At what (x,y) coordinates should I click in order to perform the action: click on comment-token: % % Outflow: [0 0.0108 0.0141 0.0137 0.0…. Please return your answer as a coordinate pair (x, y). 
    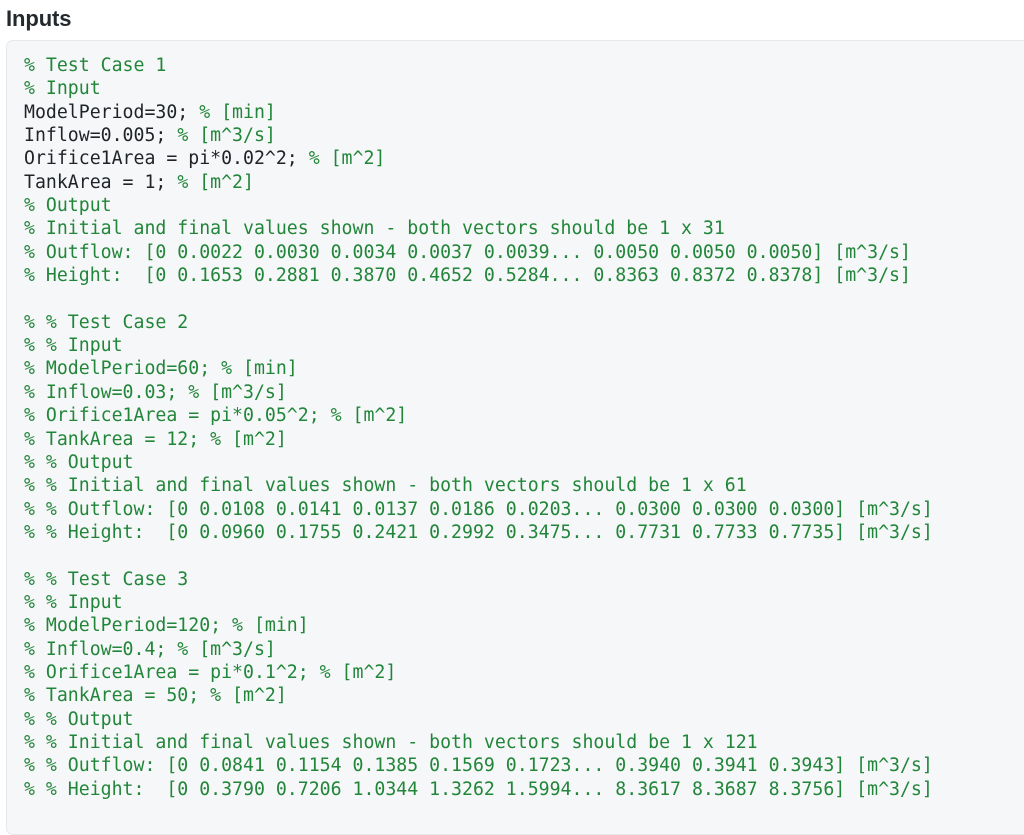
    Looking at the image, I should click on (478, 509).